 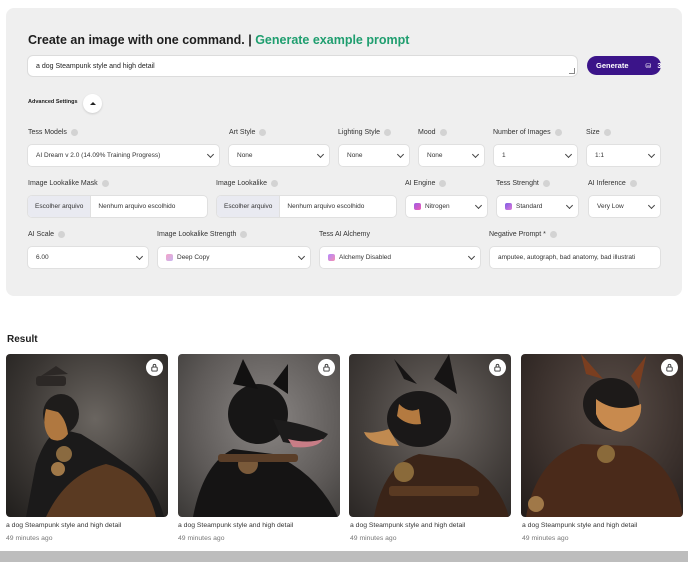 What do you see at coordinates (432, 132) in the screenshot?
I see `mood-label: Mood` at bounding box center [432, 132].